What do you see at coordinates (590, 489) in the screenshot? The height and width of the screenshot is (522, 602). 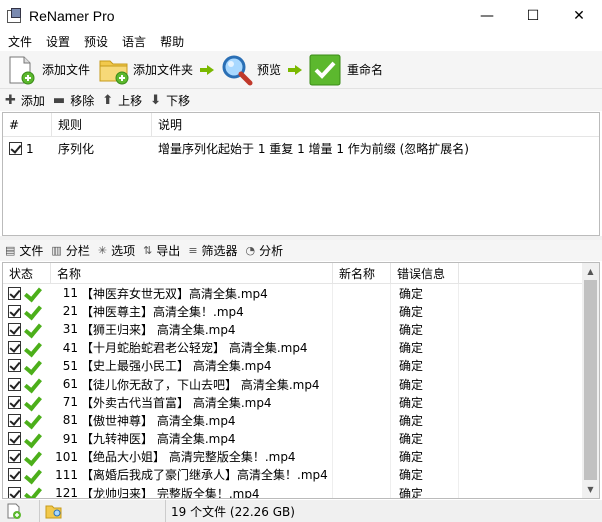 I see `scroll-down-icon: ▼` at bounding box center [590, 489].